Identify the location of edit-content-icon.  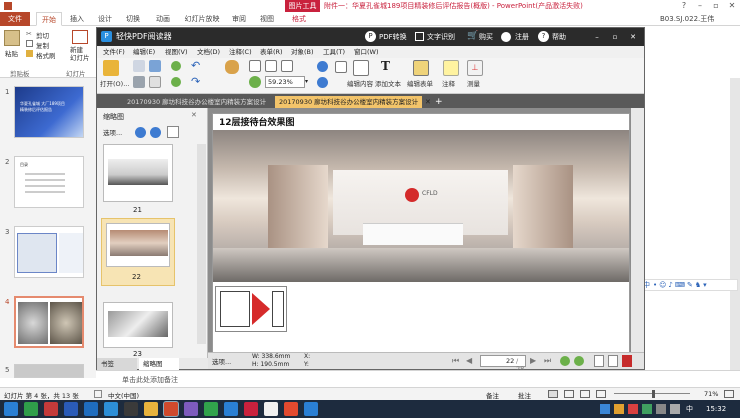
(361, 68).